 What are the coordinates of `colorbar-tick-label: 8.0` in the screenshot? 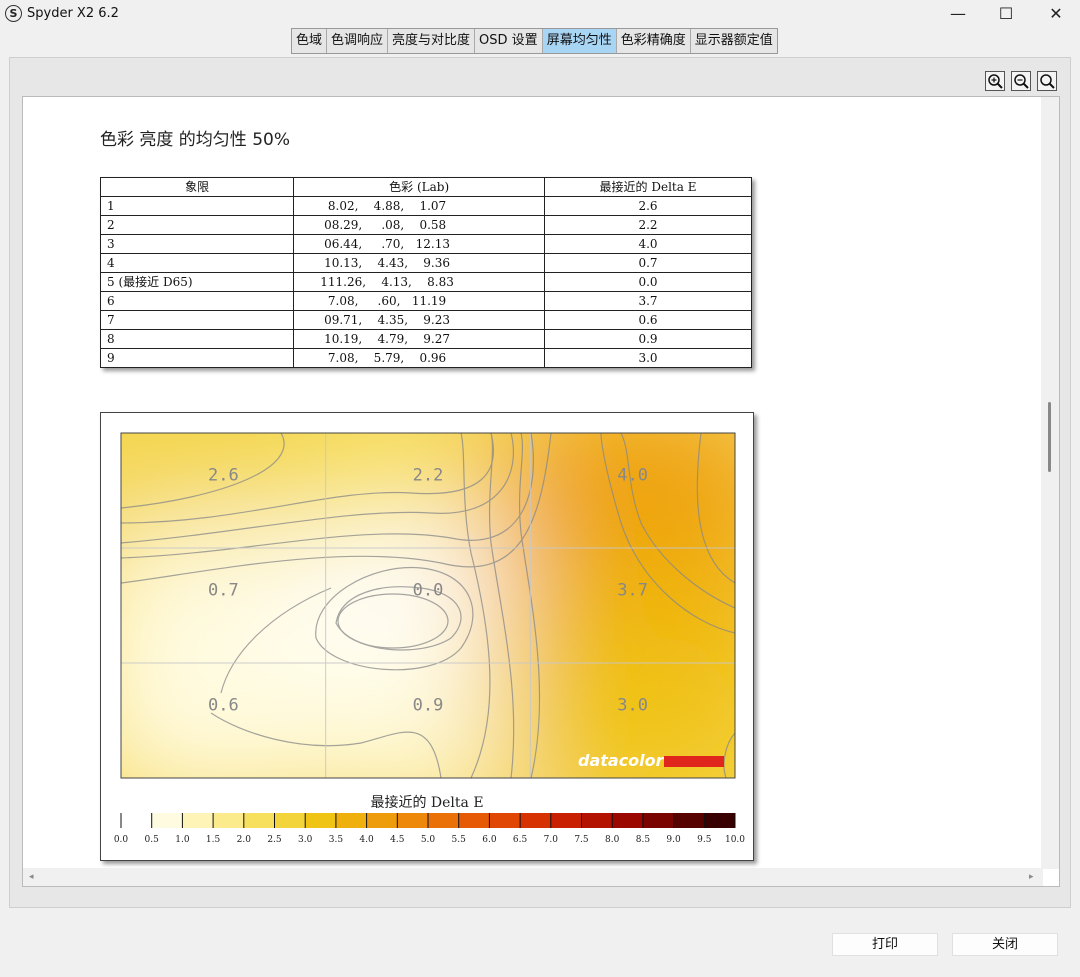 It's located at (612, 840).